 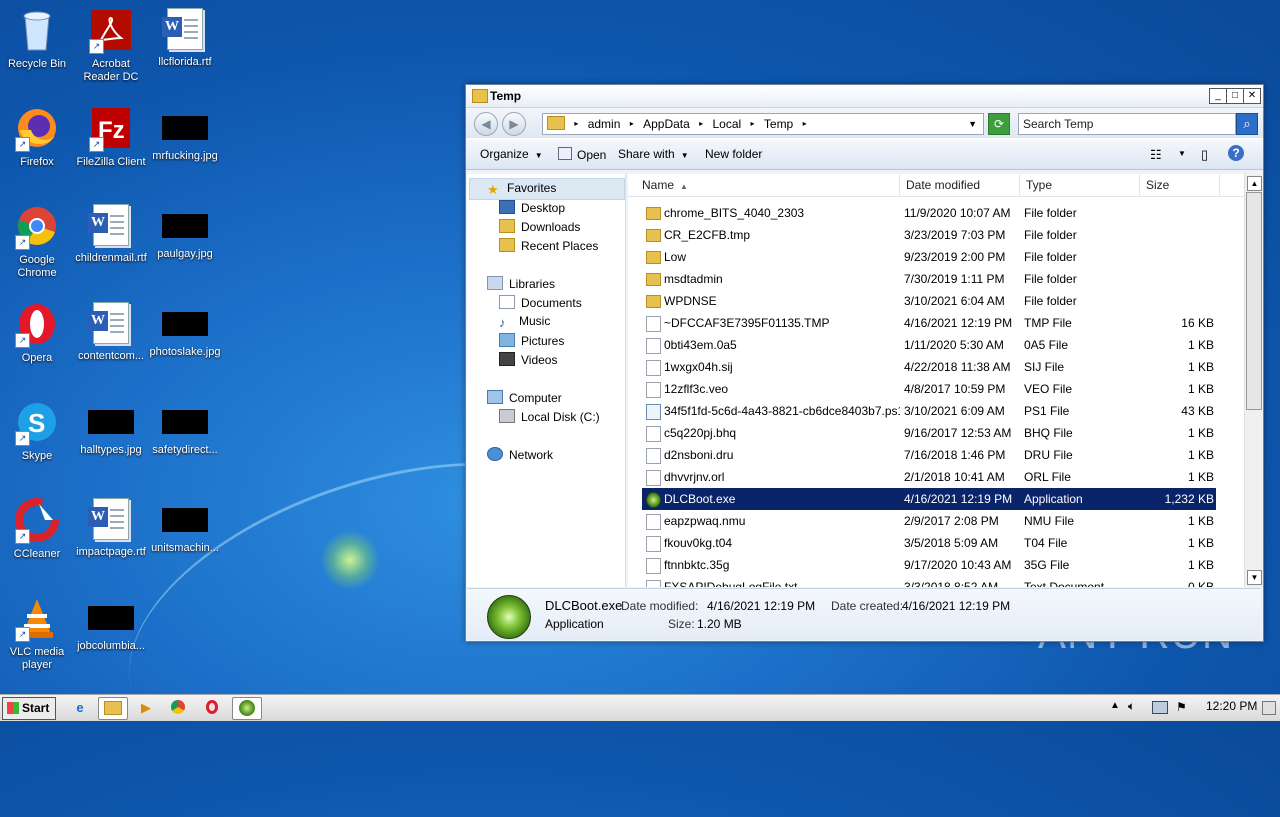 I want to click on file-row: eapzpwaq.nmu 2/9/2017 2:08 PM NMU File 1 KB, so click(x=936, y=521).